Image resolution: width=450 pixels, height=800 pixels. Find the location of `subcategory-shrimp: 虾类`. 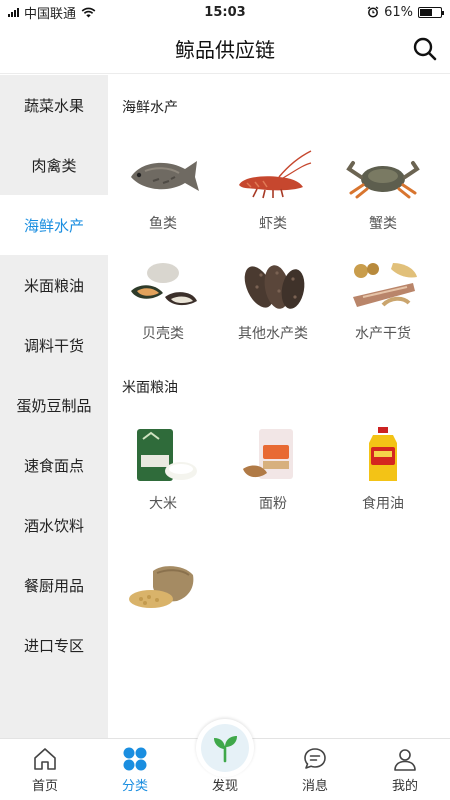

subcategory-shrimp: 虾类 is located at coordinates (273, 190).